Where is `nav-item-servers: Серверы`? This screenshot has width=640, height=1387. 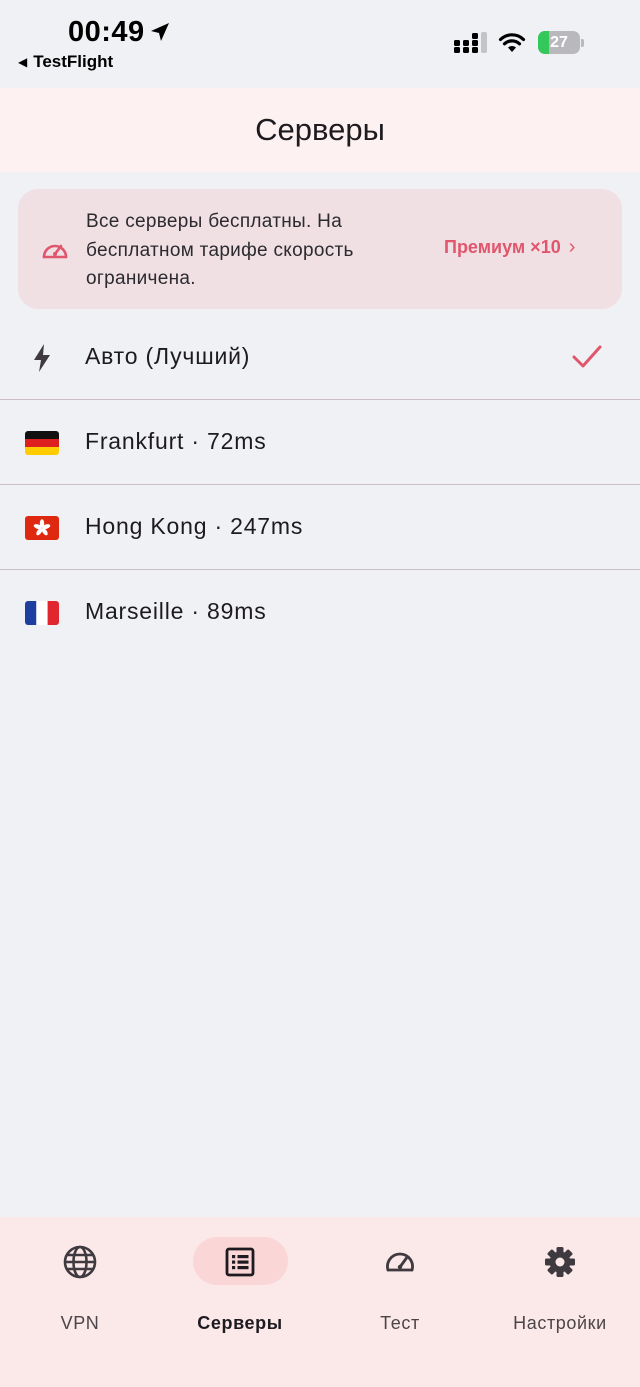
nav-item-servers: Серверы is located at coordinates (240, 1292).